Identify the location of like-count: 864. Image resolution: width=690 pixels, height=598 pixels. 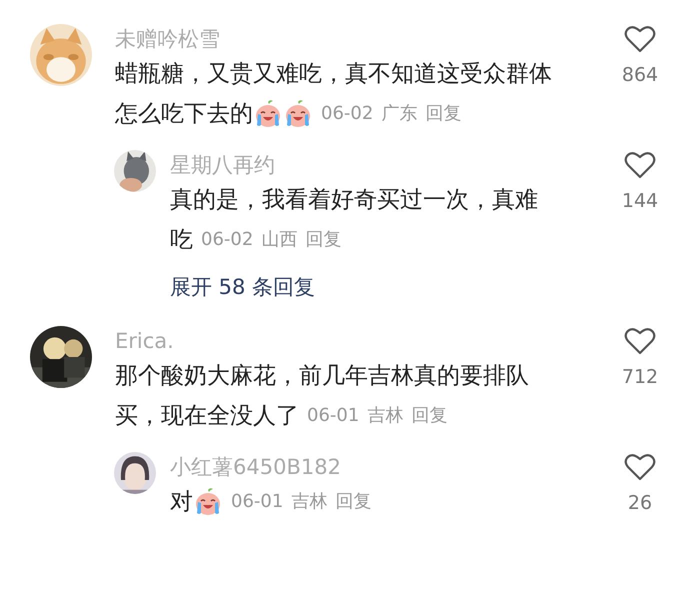
(640, 75).